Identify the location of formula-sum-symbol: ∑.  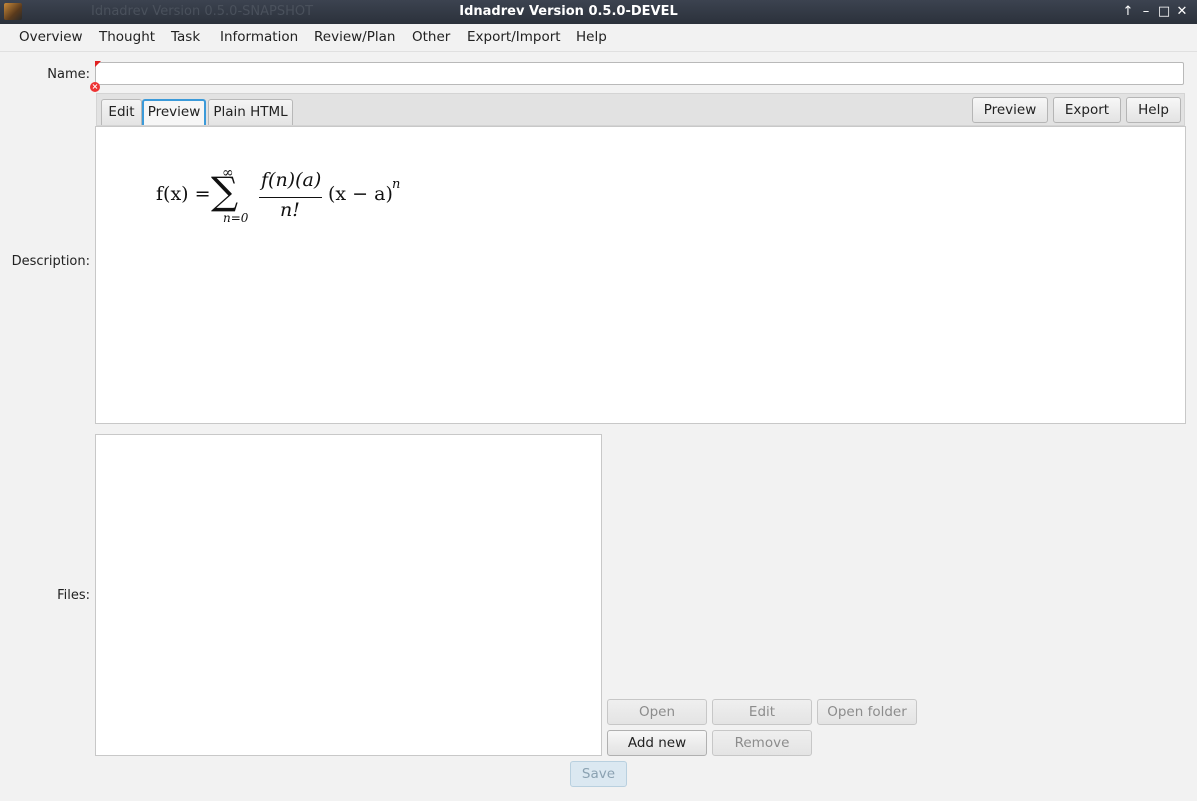
(225, 191).